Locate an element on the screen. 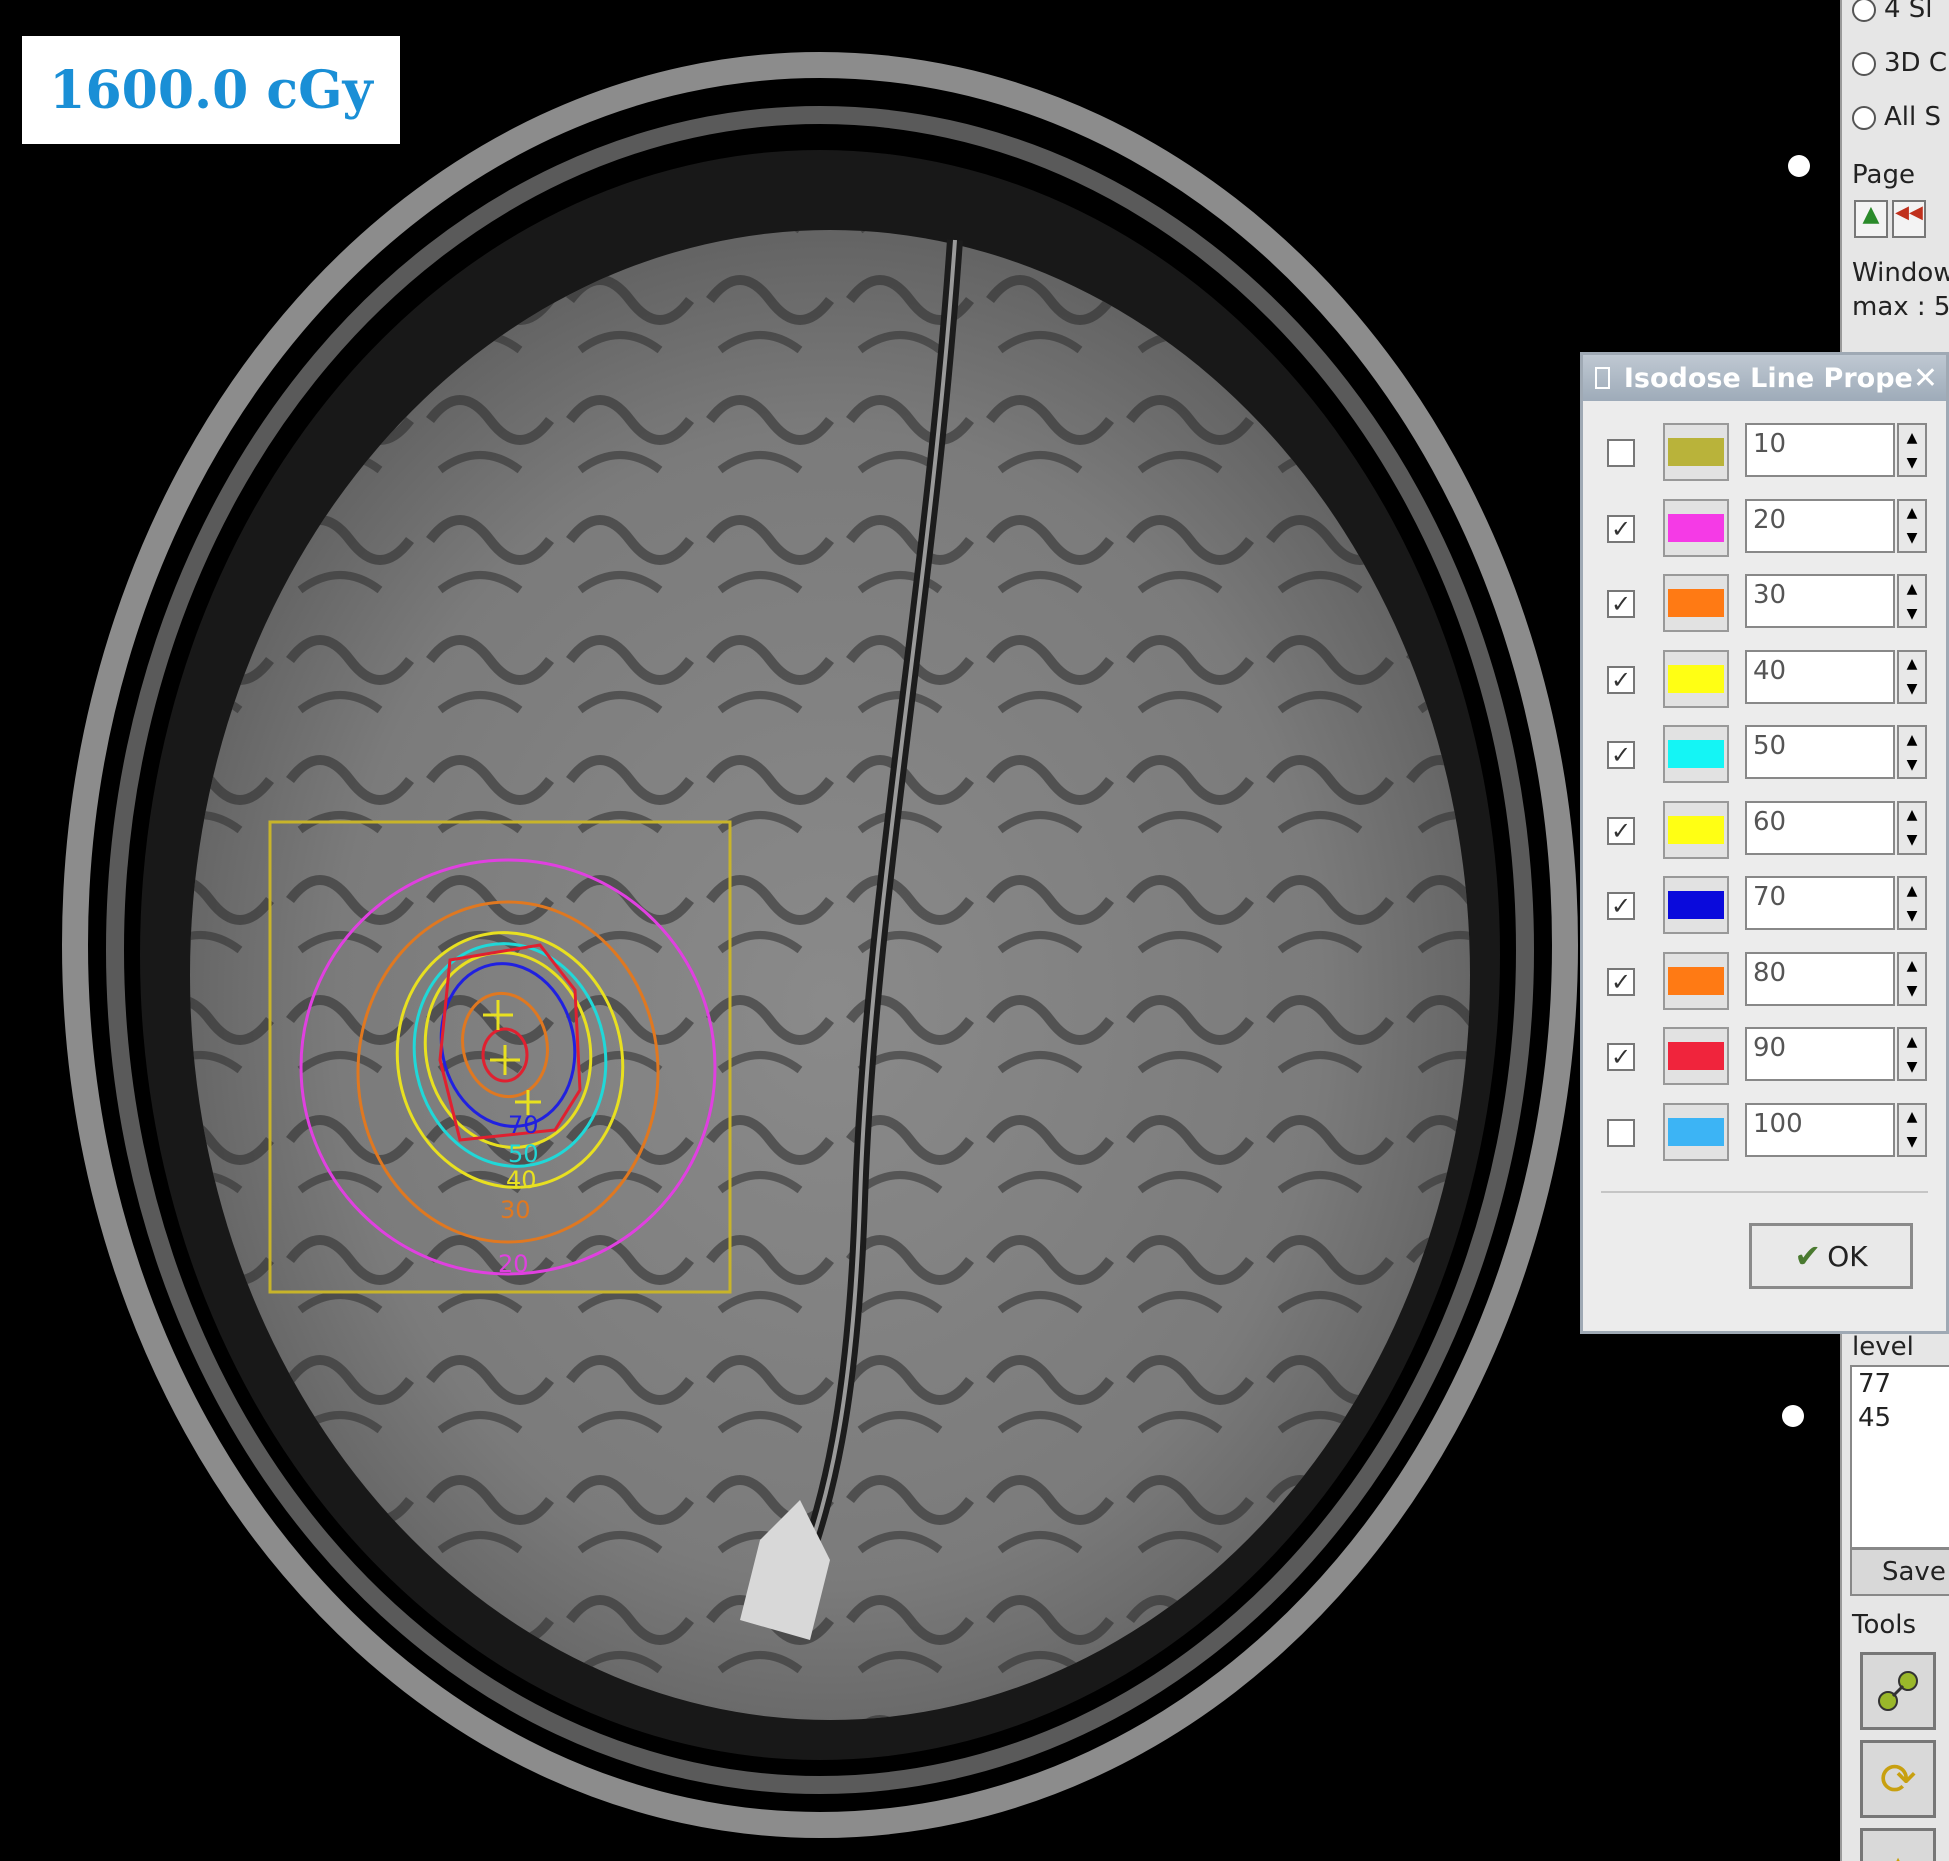  level-value: 77 is located at coordinates (1900, 1384).